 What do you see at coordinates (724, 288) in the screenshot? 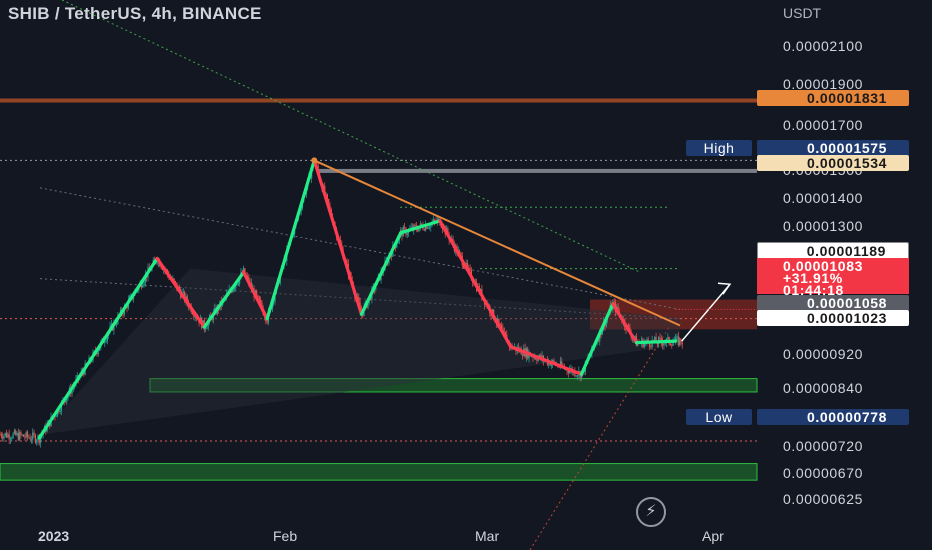
I see `projection-arrow-head` at bounding box center [724, 288].